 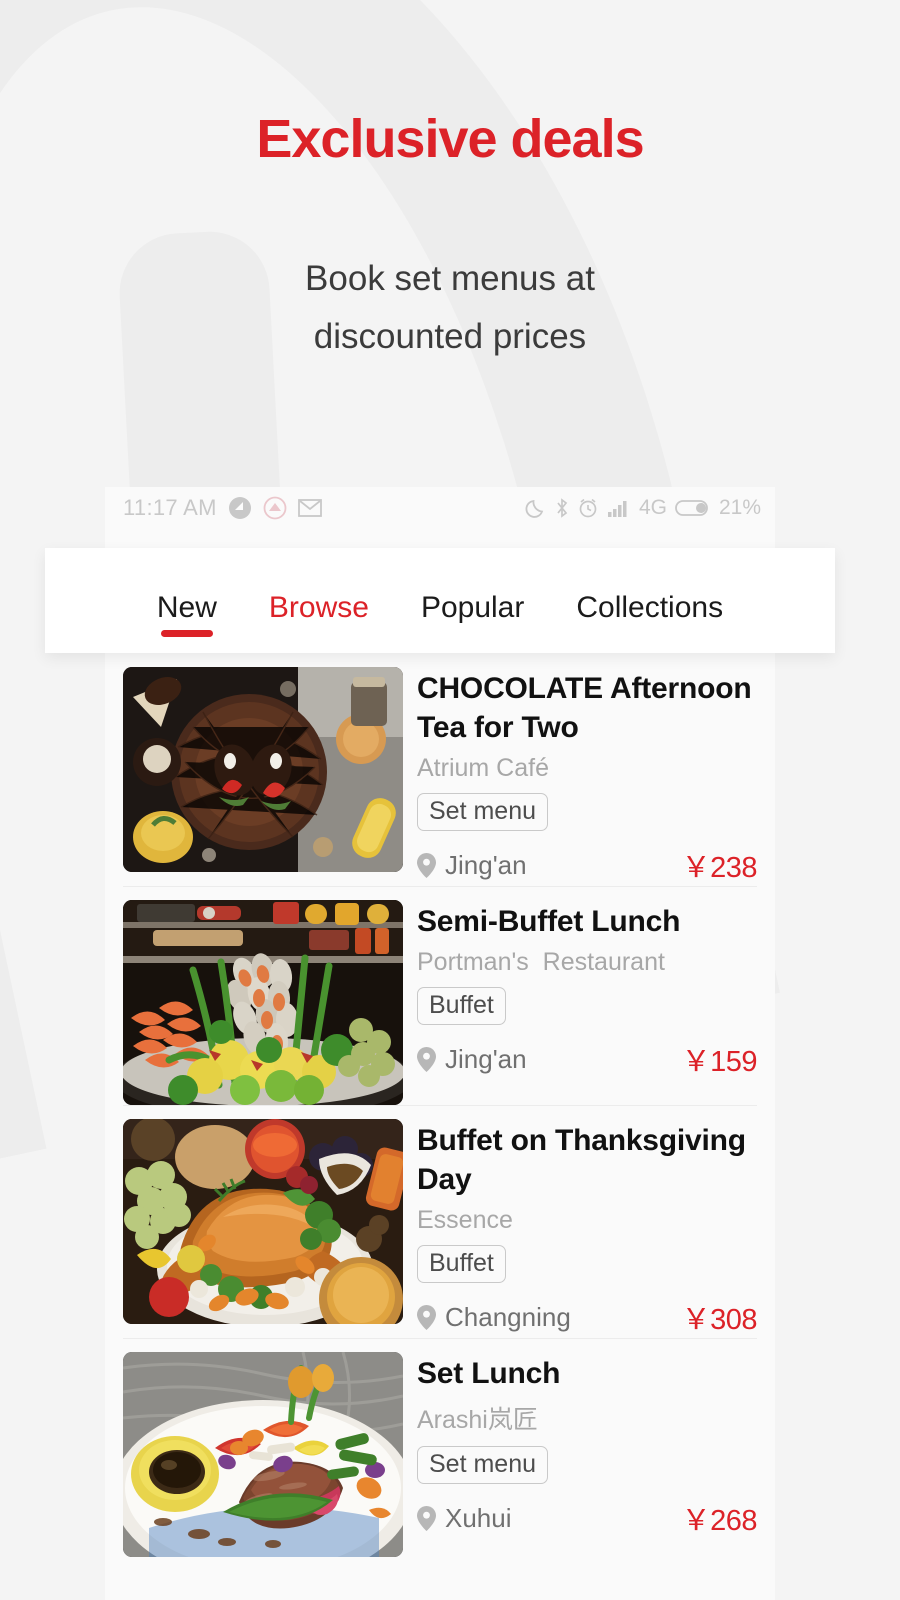 I want to click on app-badge-icon, so click(x=275, y=508).